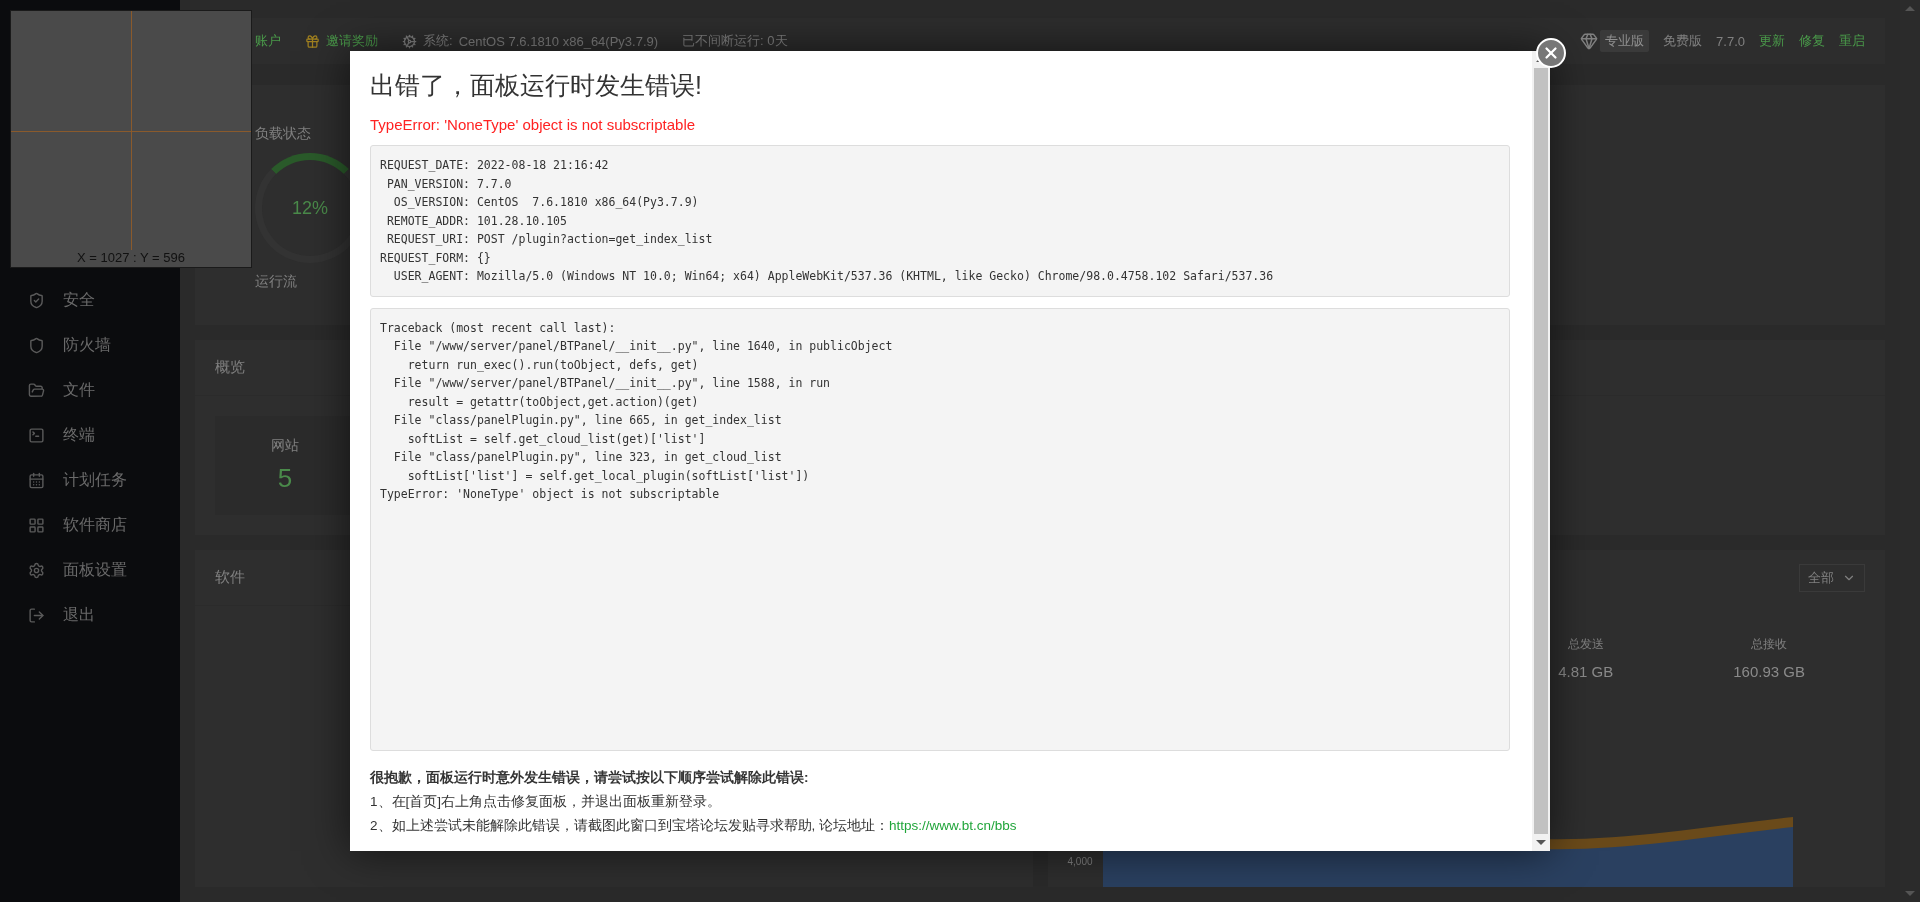 The height and width of the screenshot is (902, 1920). I want to click on sidebar-item: 终端, so click(90, 435).